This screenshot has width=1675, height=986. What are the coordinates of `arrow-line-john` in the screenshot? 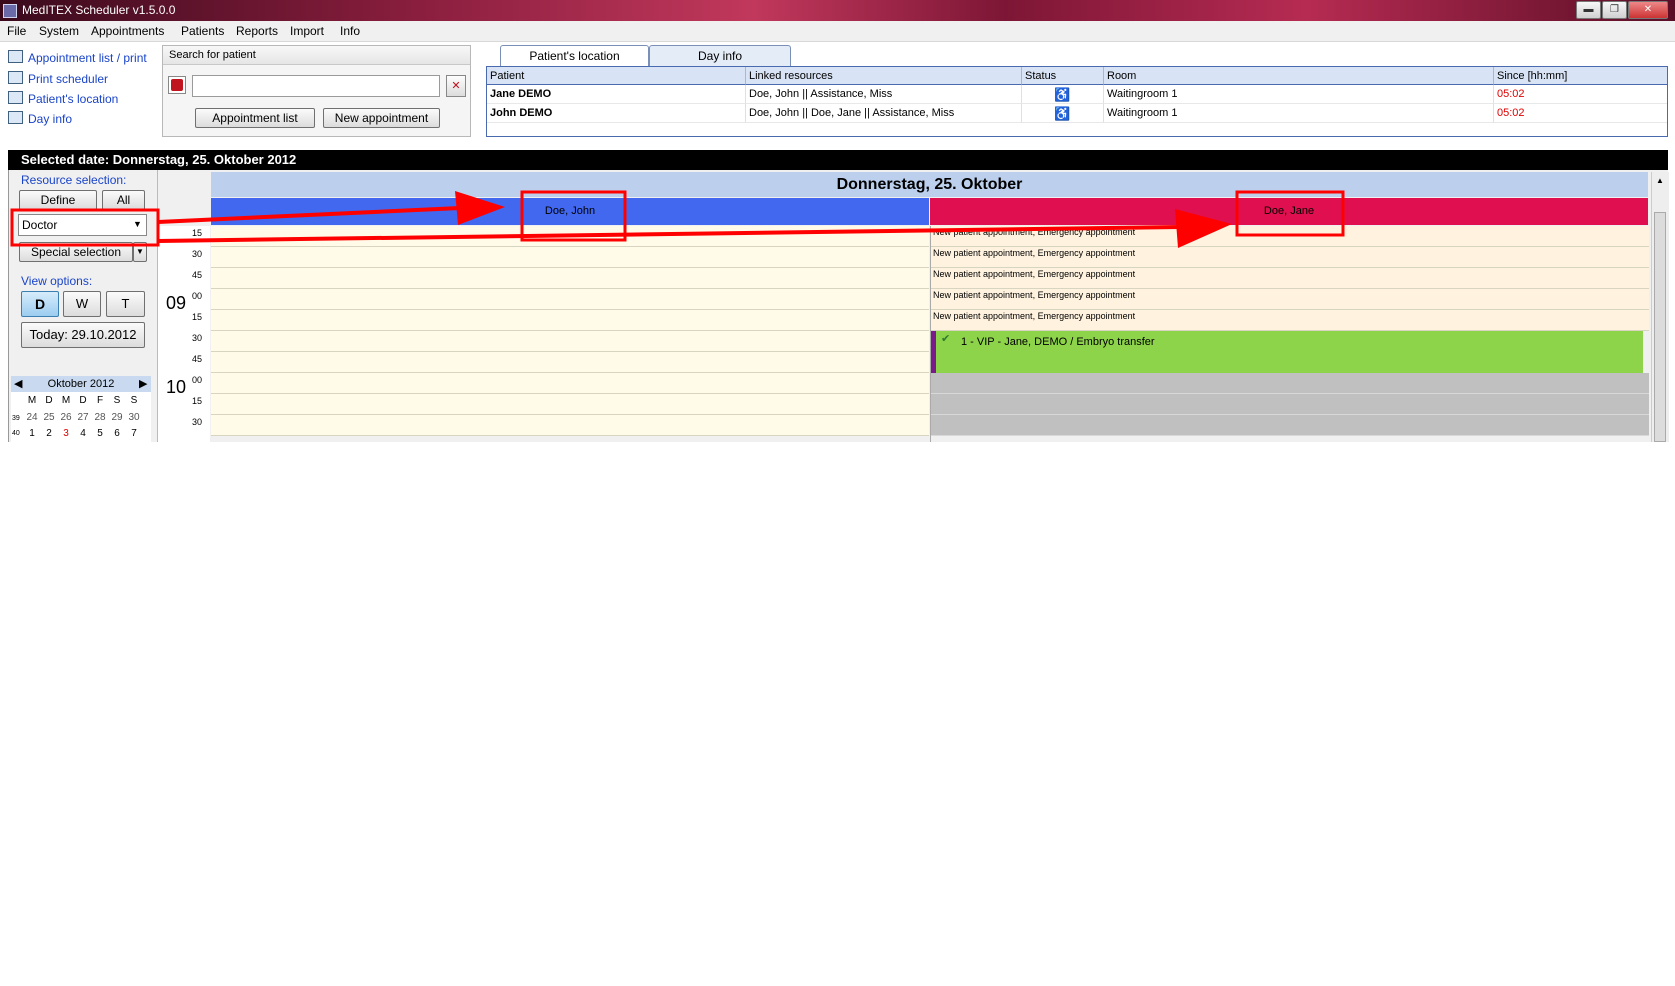 It's located at (309, 215).